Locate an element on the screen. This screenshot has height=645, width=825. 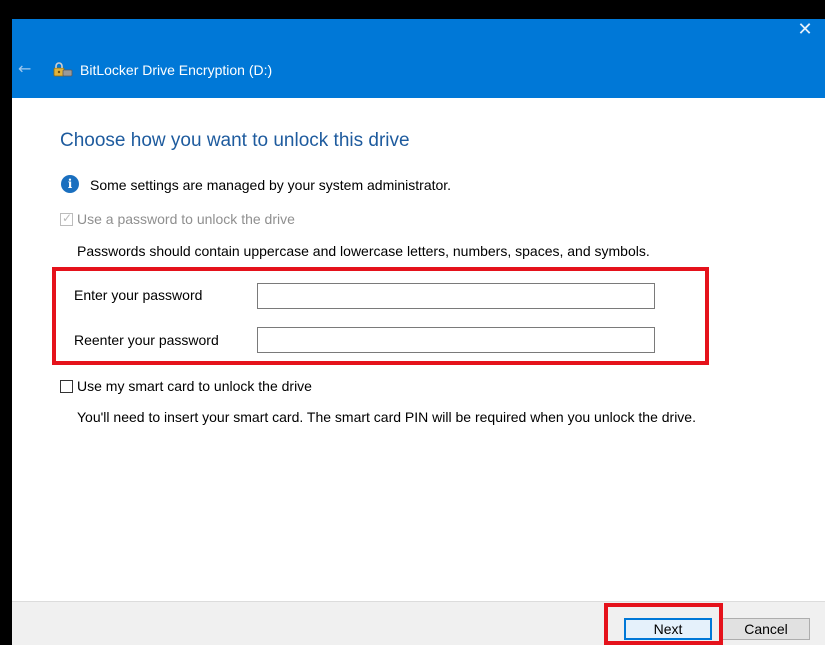
bitlocker-icon is located at coordinates (63, 69).